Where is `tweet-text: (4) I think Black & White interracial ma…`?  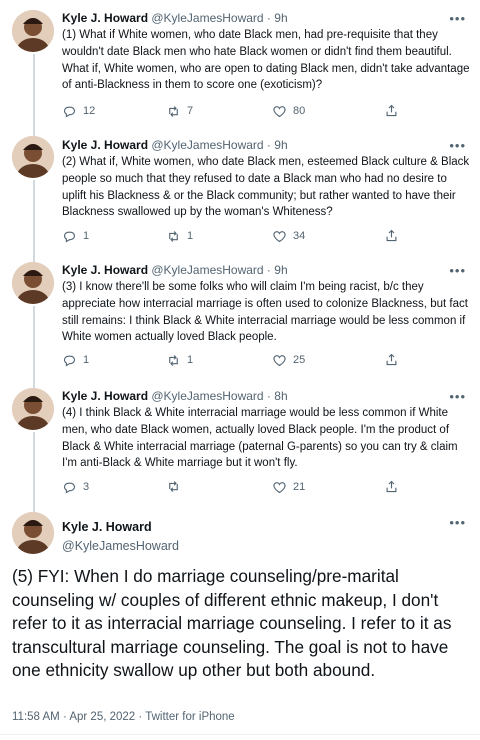
tweet-text: (4) I think Black & White interracial ma… is located at coordinates (260, 438).